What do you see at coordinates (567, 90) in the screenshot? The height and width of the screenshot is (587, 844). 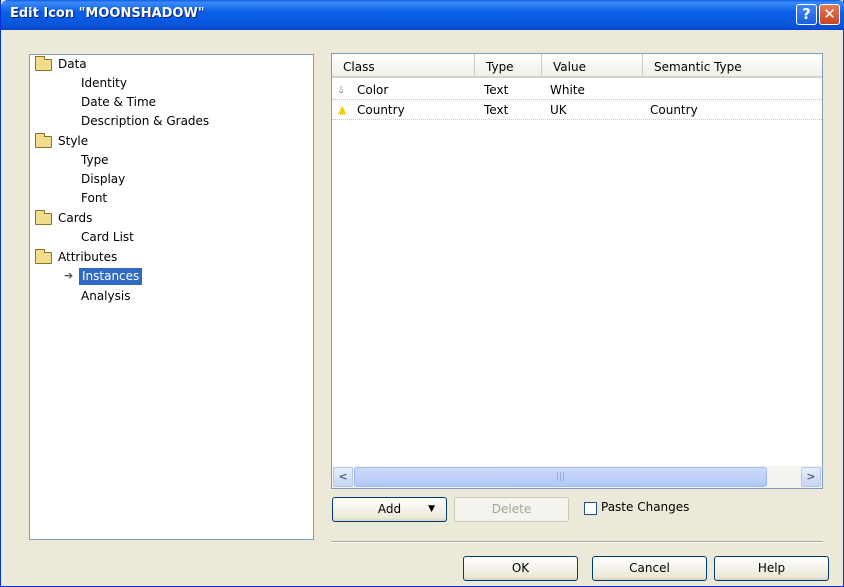 I see `cell-value: White` at bounding box center [567, 90].